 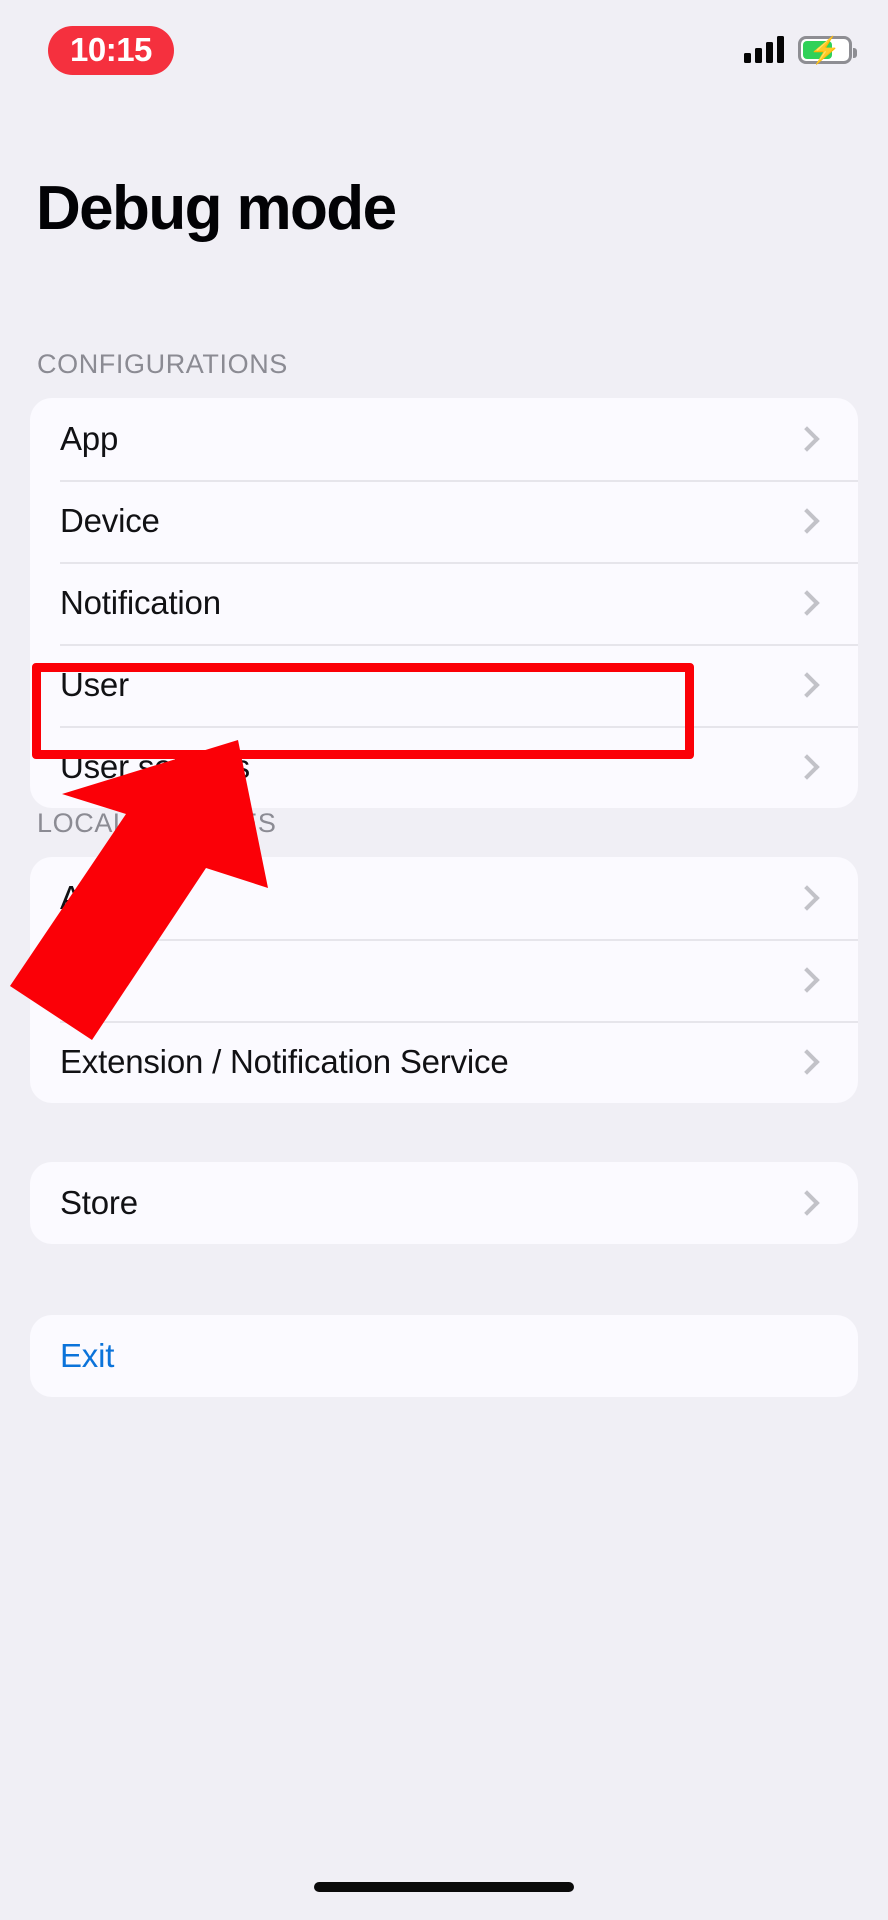 I want to click on pointer-arrow-svg, so click(x=139, y=890).